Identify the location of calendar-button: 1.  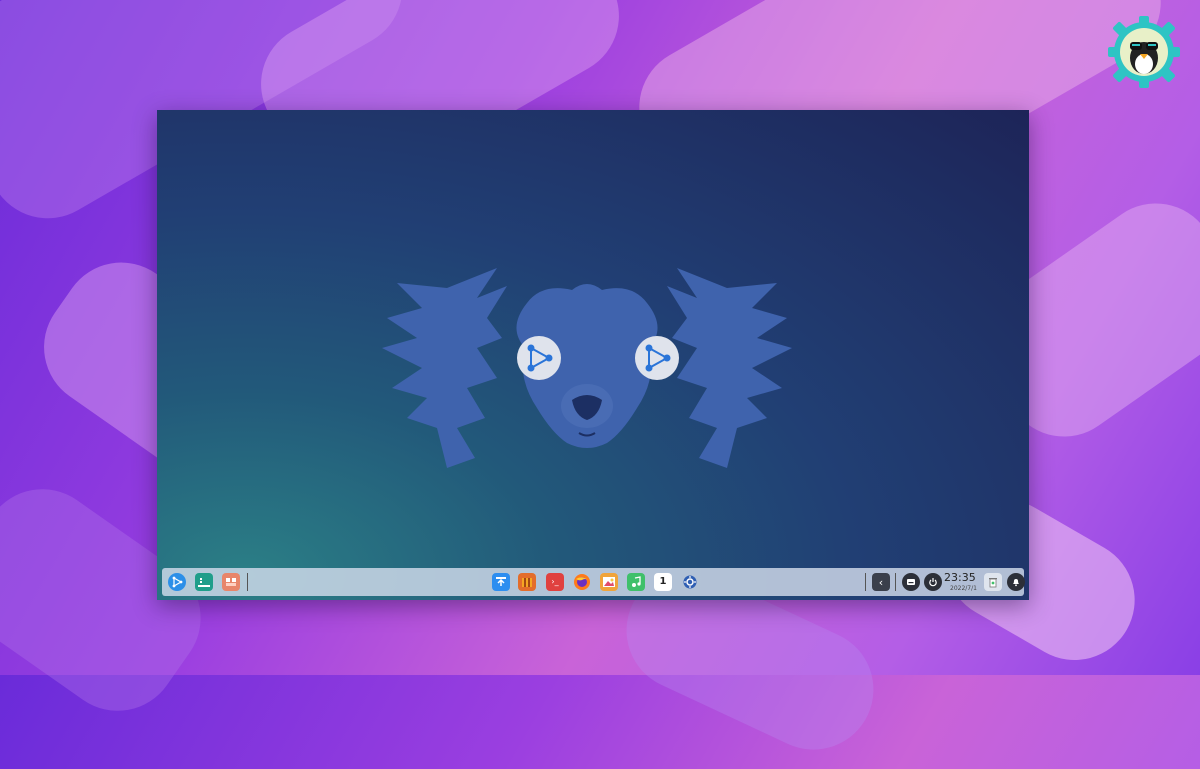
(663, 582).